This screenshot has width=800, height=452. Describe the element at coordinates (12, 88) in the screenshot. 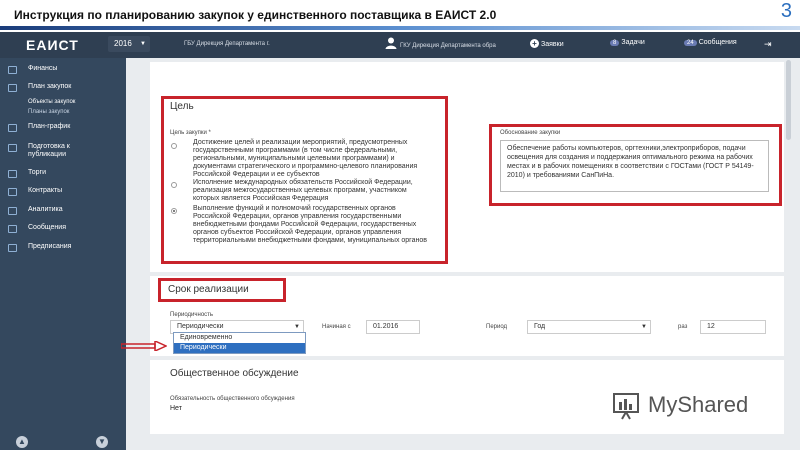

I see `plan-icon` at that location.